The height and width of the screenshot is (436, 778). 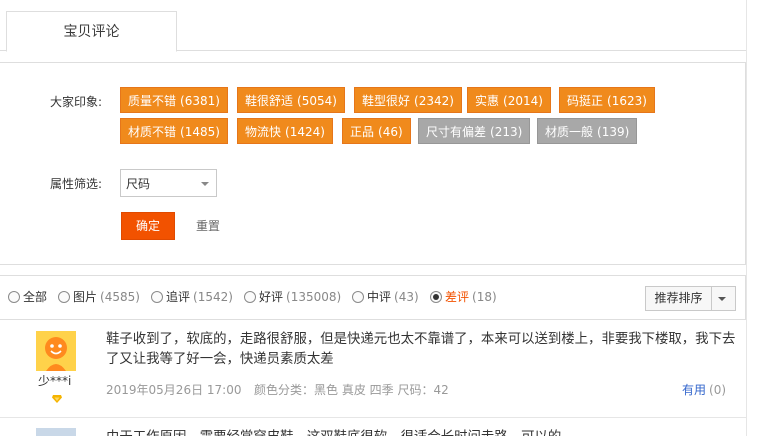 What do you see at coordinates (376, 131) in the screenshot?
I see `impression-tag: 正品 (46)` at bounding box center [376, 131].